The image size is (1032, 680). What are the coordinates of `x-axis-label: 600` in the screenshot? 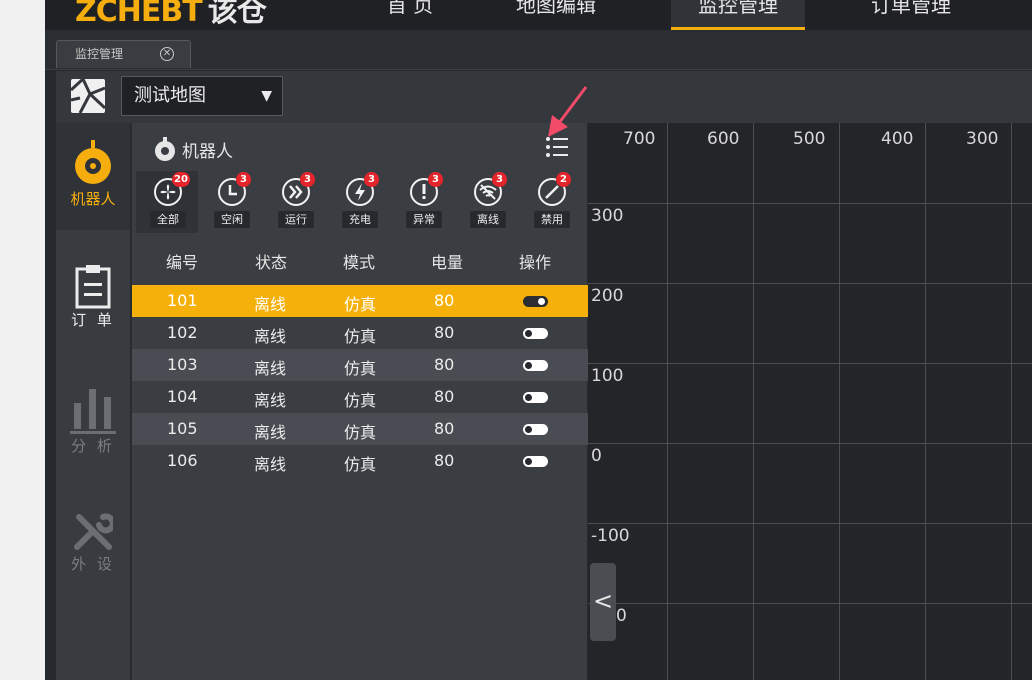 It's located at (723, 139).